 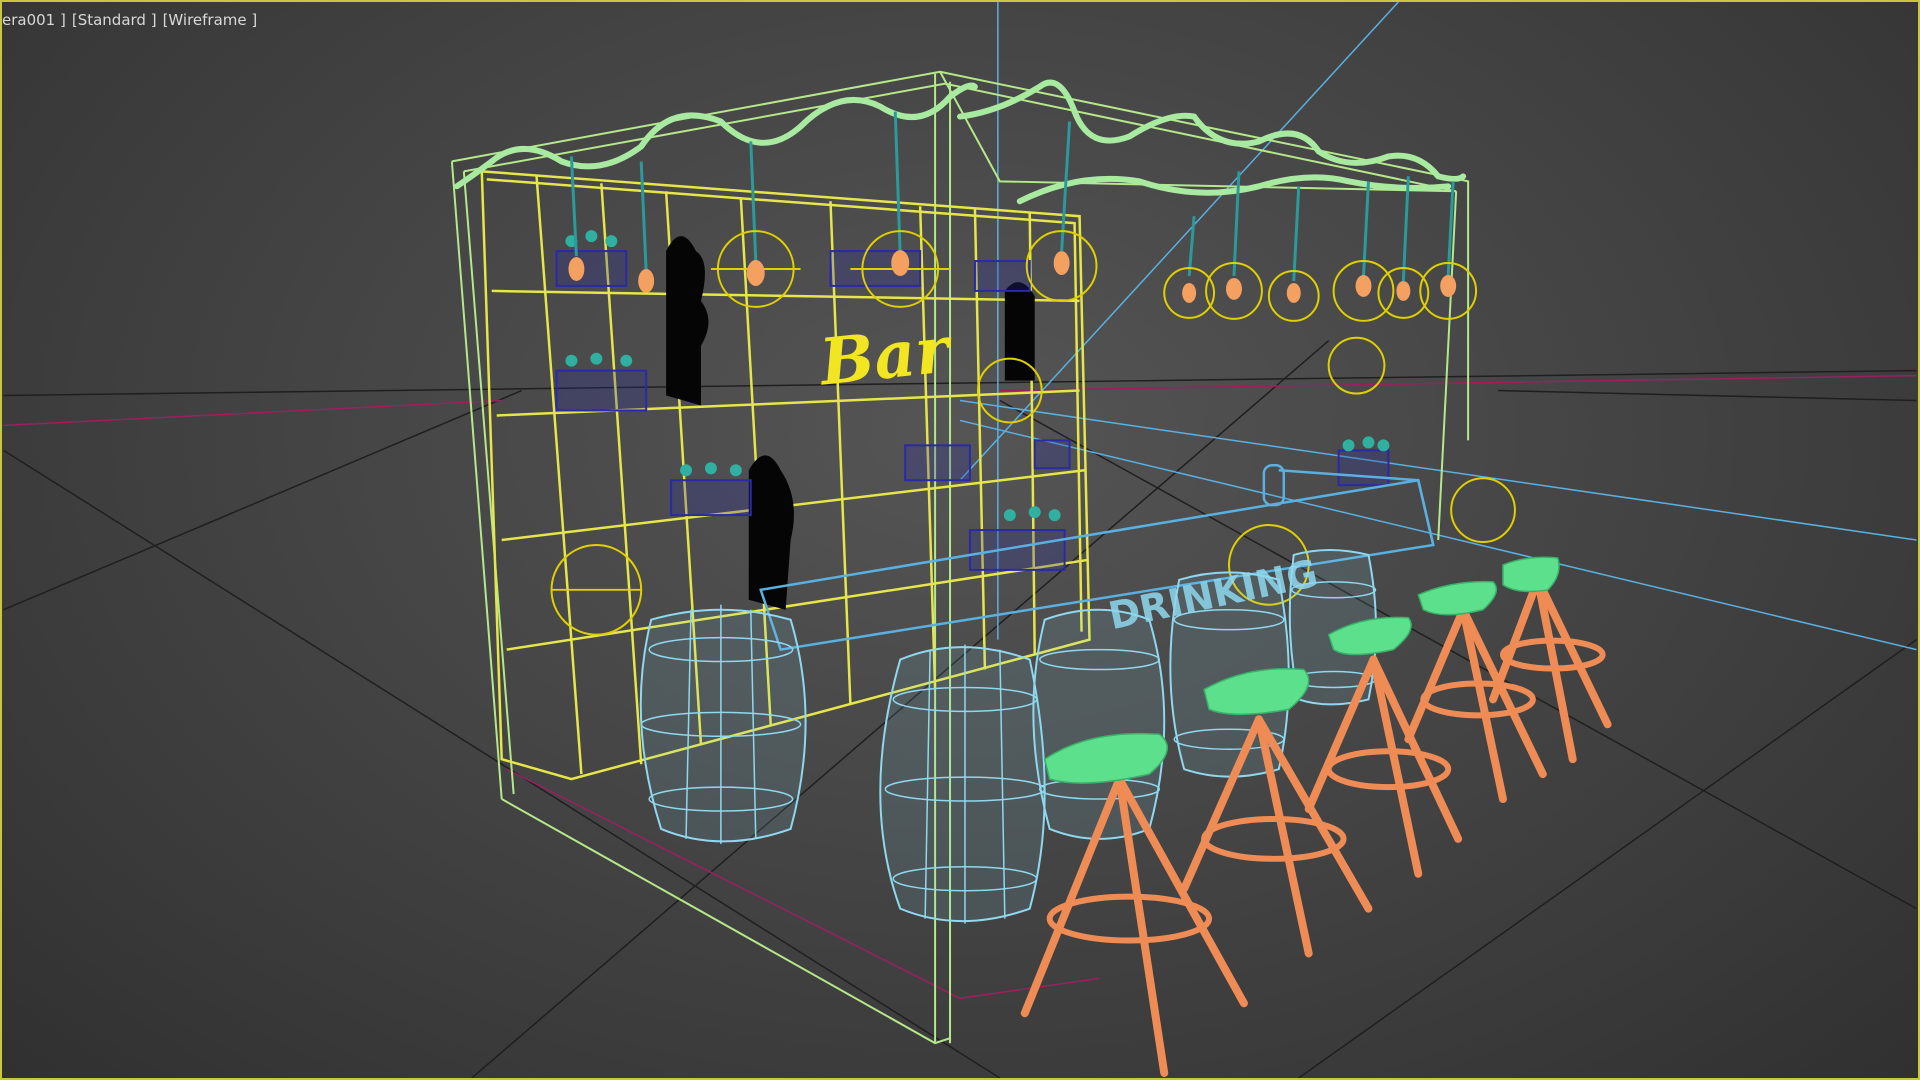 I want to click on garland, so click(x=960, y=142).